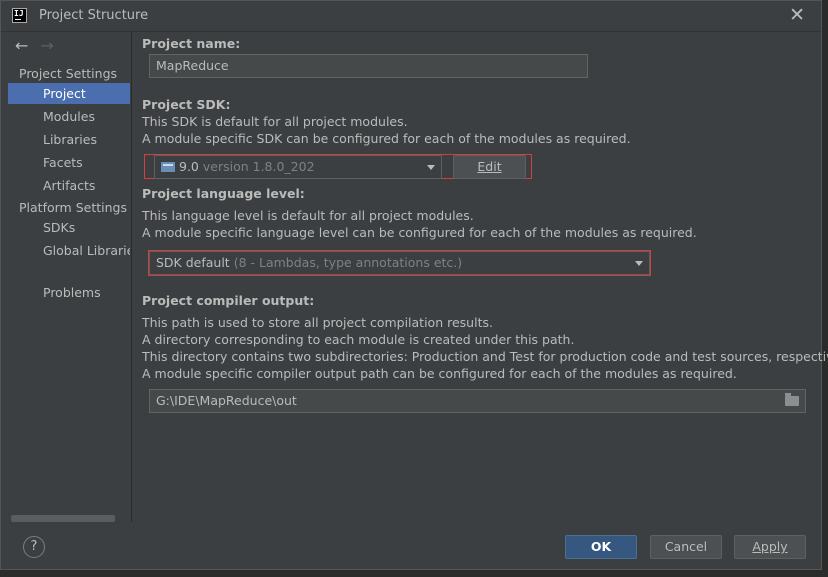 Image resolution: width=828 pixels, height=577 pixels. What do you see at coordinates (797, 15) in the screenshot?
I see `close-icon: ✕` at bounding box center [797, 15].